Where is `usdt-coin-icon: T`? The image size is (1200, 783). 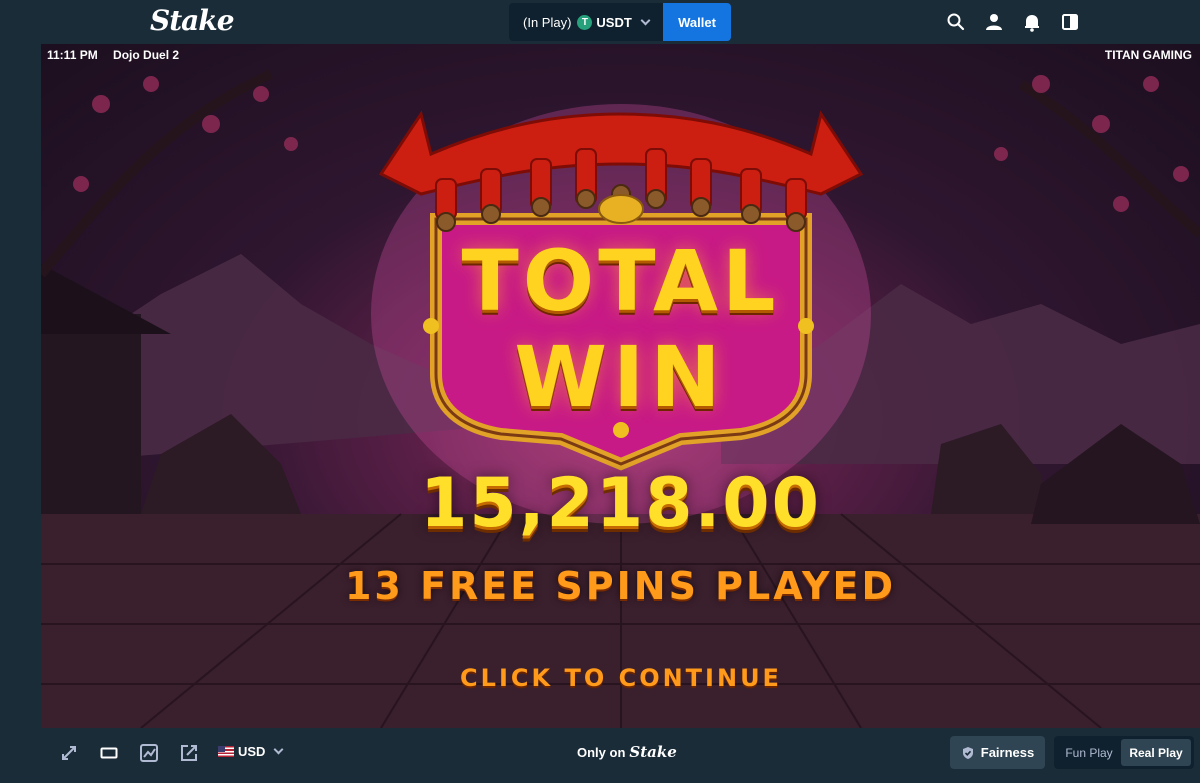 usdt-coin-icon: T is located at coordinates (585, 22).